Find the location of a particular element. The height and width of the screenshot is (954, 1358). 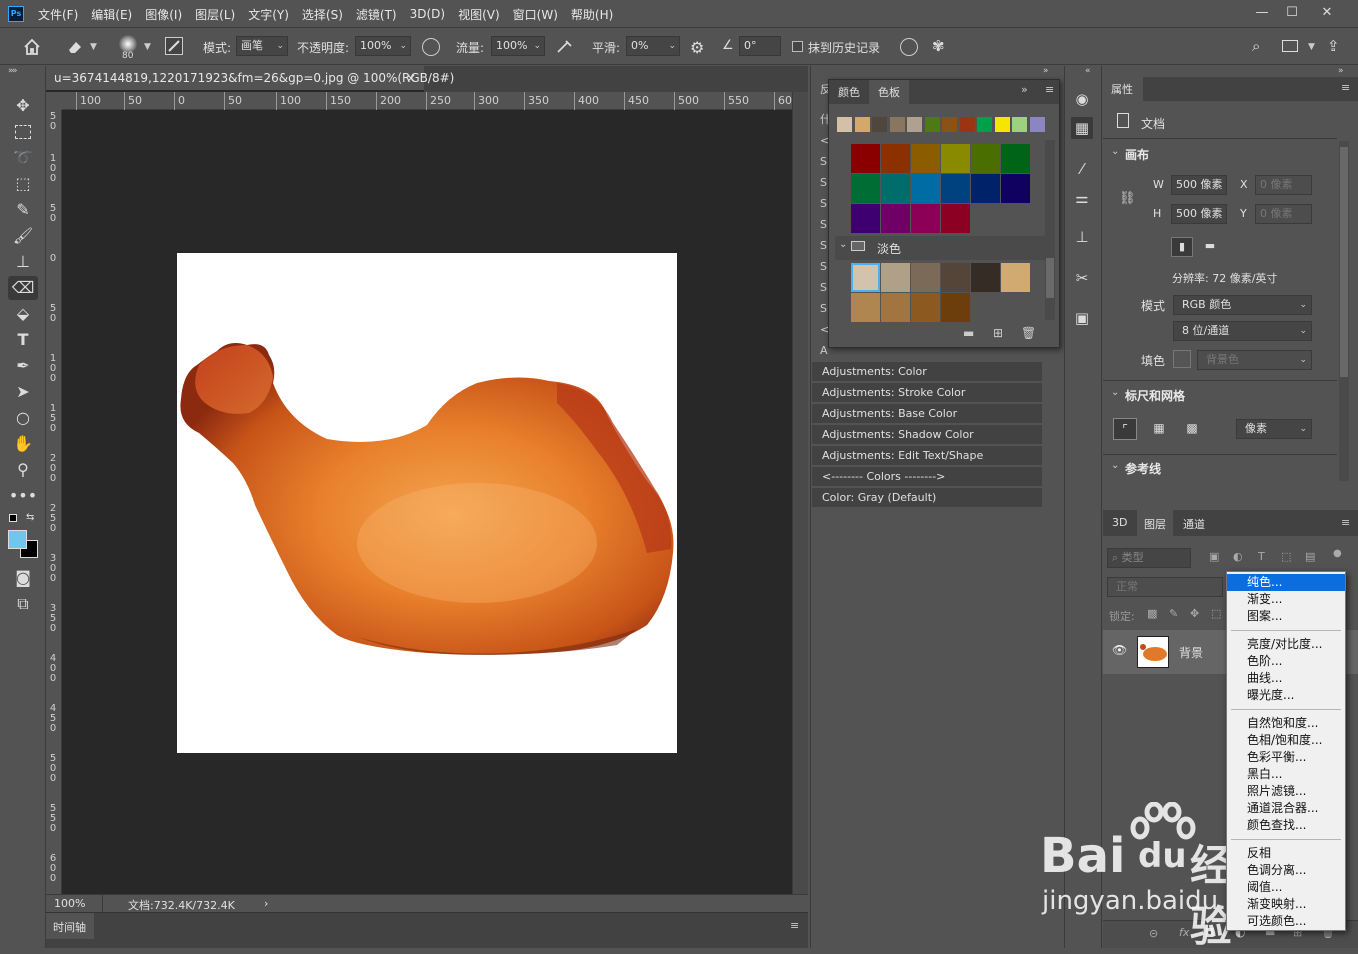

panel-expand-icon: » is located at coordinates (1024, 89).